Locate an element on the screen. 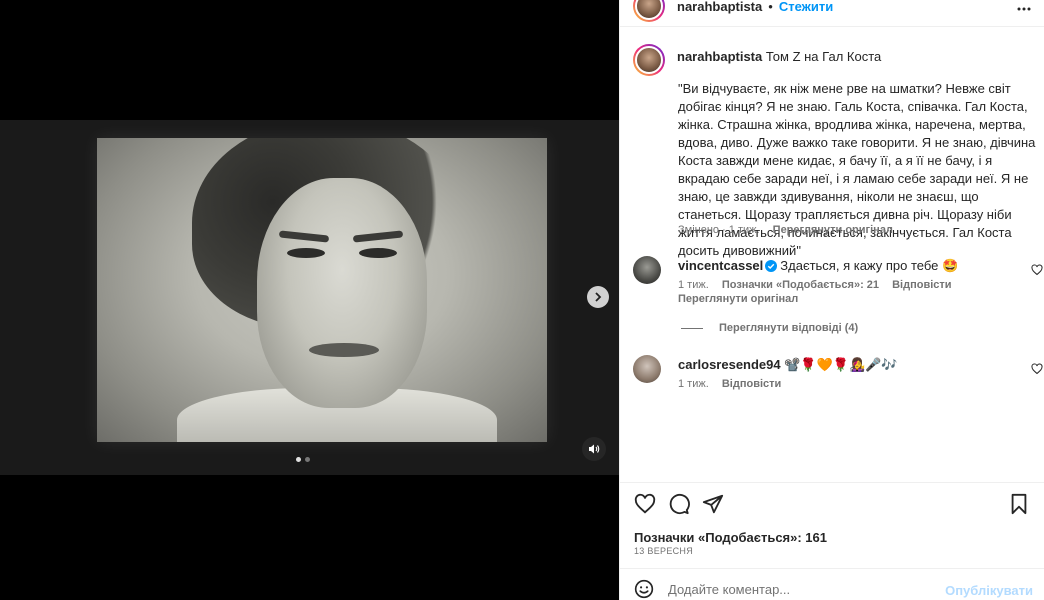 Image resolution: width=1044 pixels, height=600 pixels. paper-plane-icon is located at coordinates (713, 504).